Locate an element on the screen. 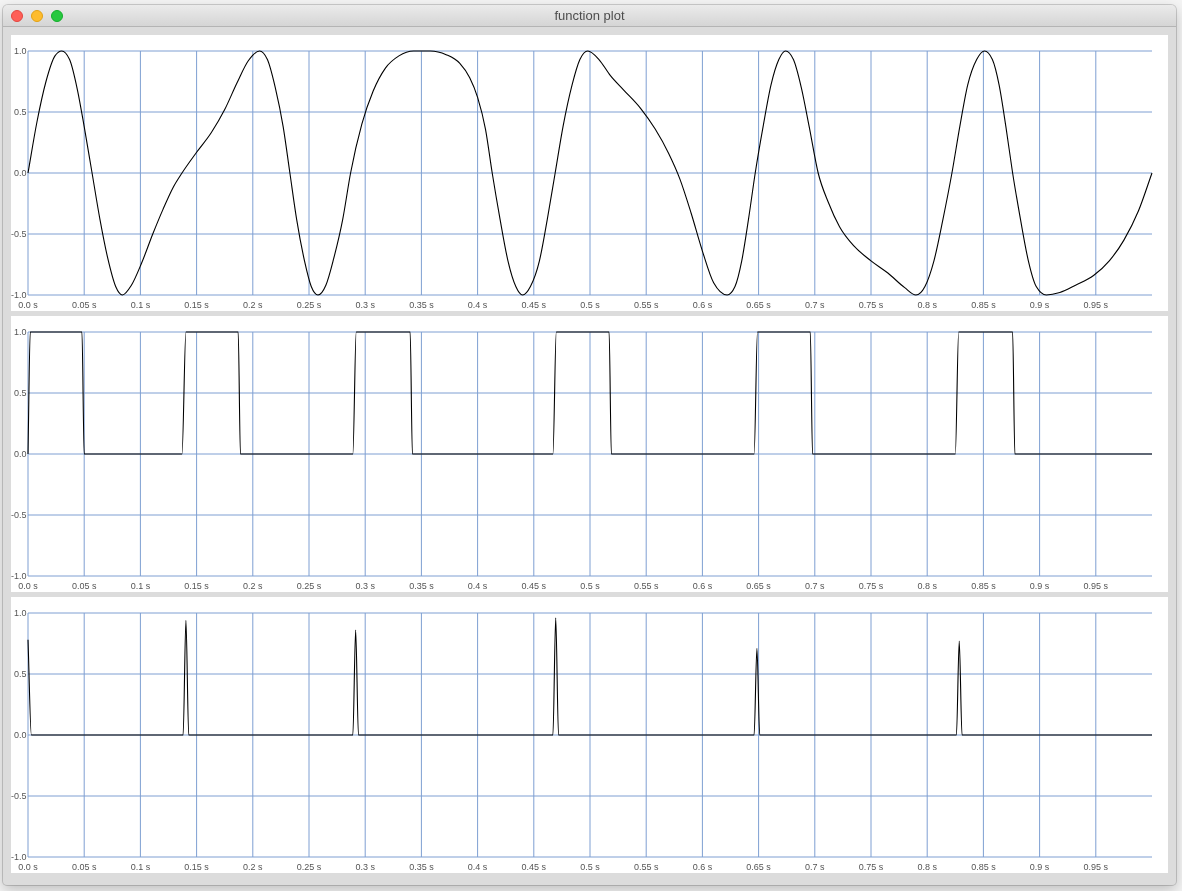 This screenshot has width=1182, height=891. window-title: function plot is located at coordinates (589, 15).